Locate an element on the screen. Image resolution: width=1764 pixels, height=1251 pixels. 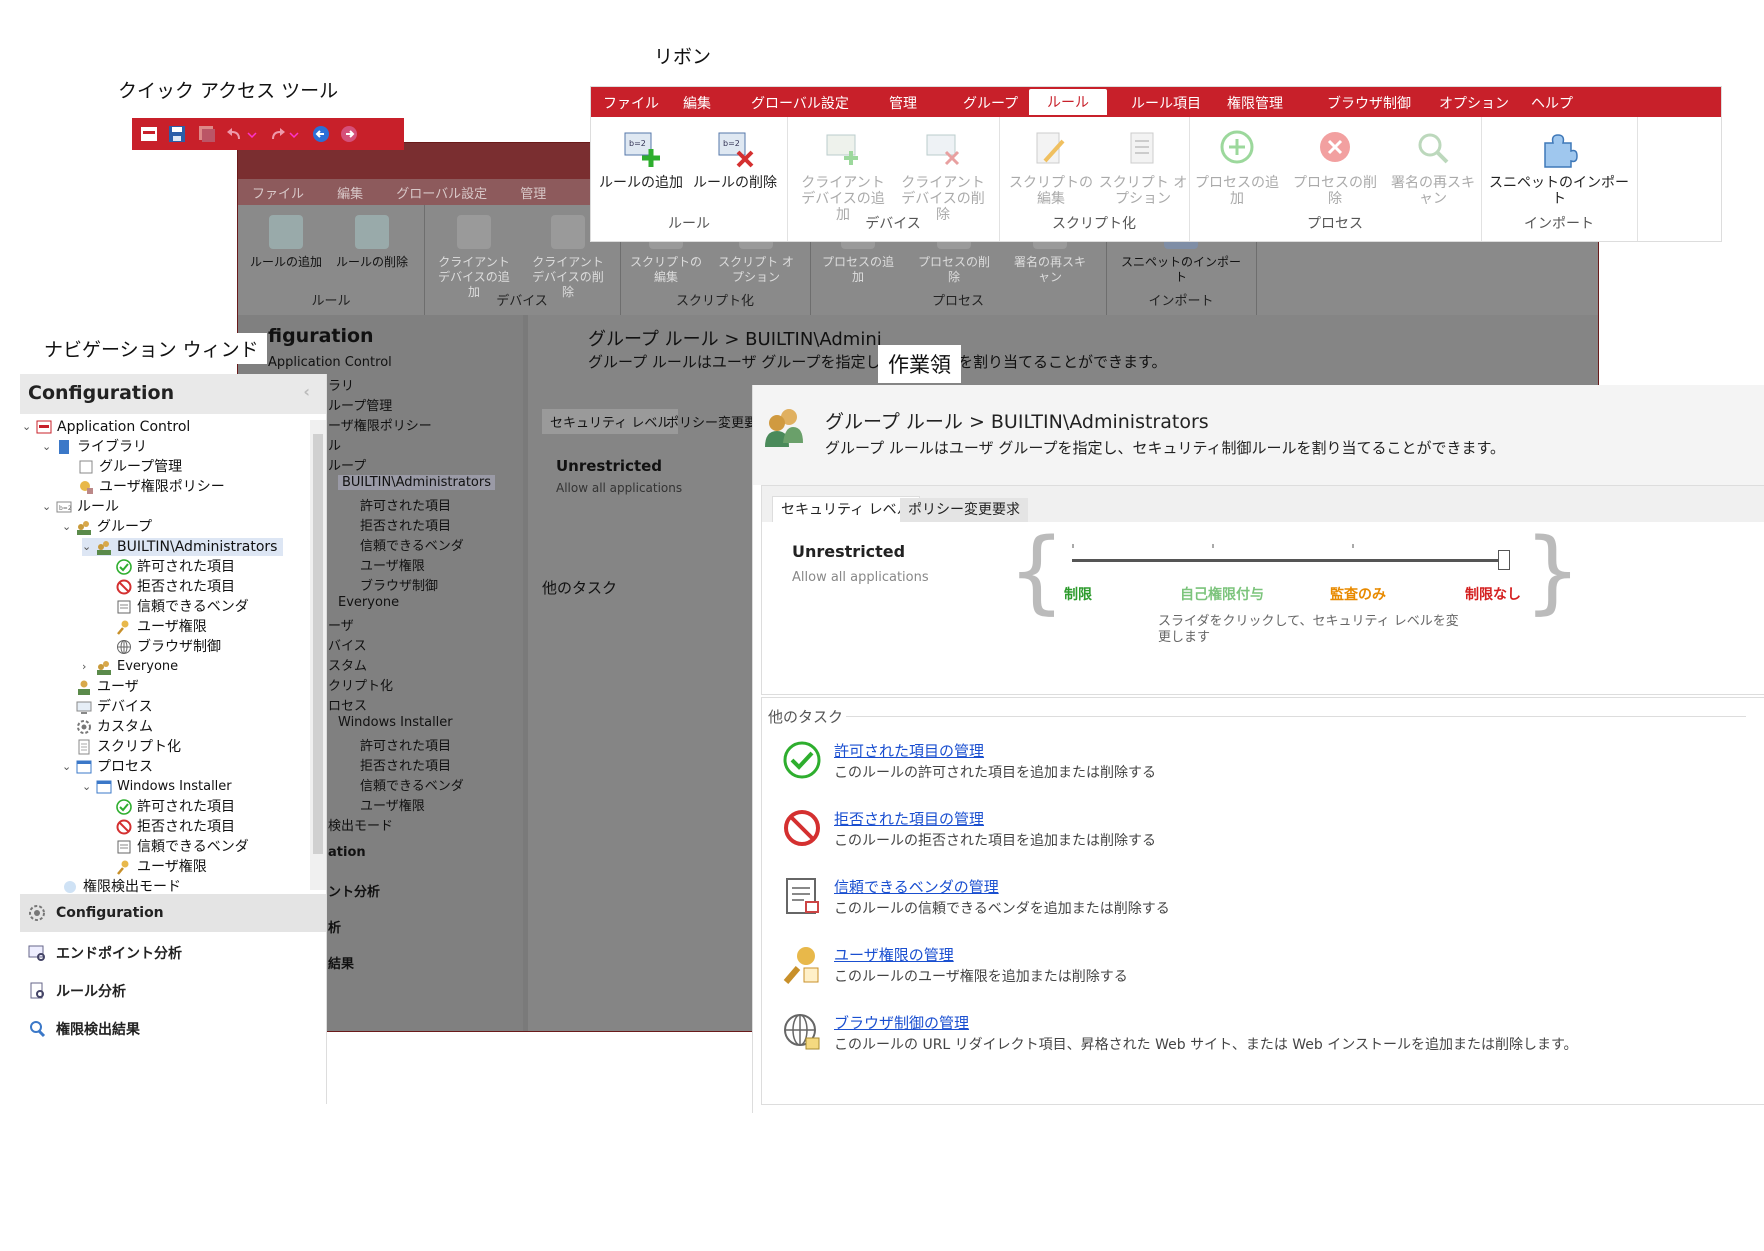
nav-scrollbar is located at coordinates (318, 655).